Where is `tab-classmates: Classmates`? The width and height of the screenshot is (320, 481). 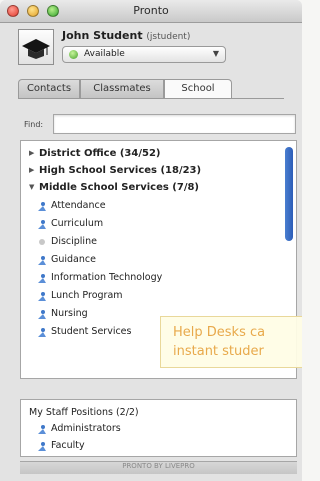
tab-classmates: Classmates is located at coordinates (122, 88).